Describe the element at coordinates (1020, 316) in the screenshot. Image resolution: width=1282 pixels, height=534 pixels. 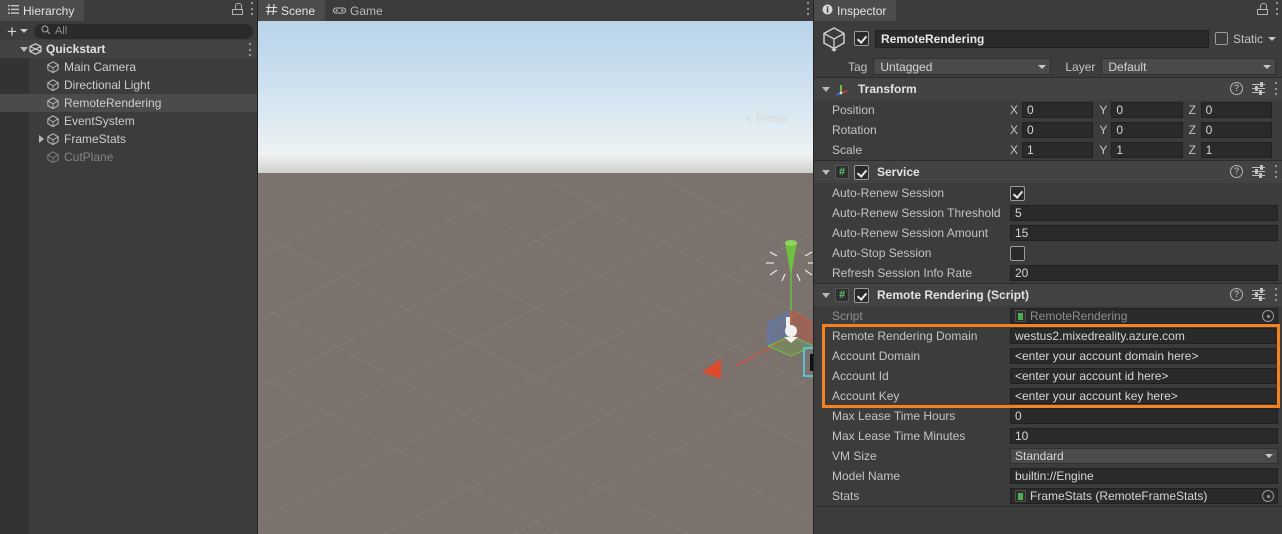
I see `script-asset-icon` at that location.